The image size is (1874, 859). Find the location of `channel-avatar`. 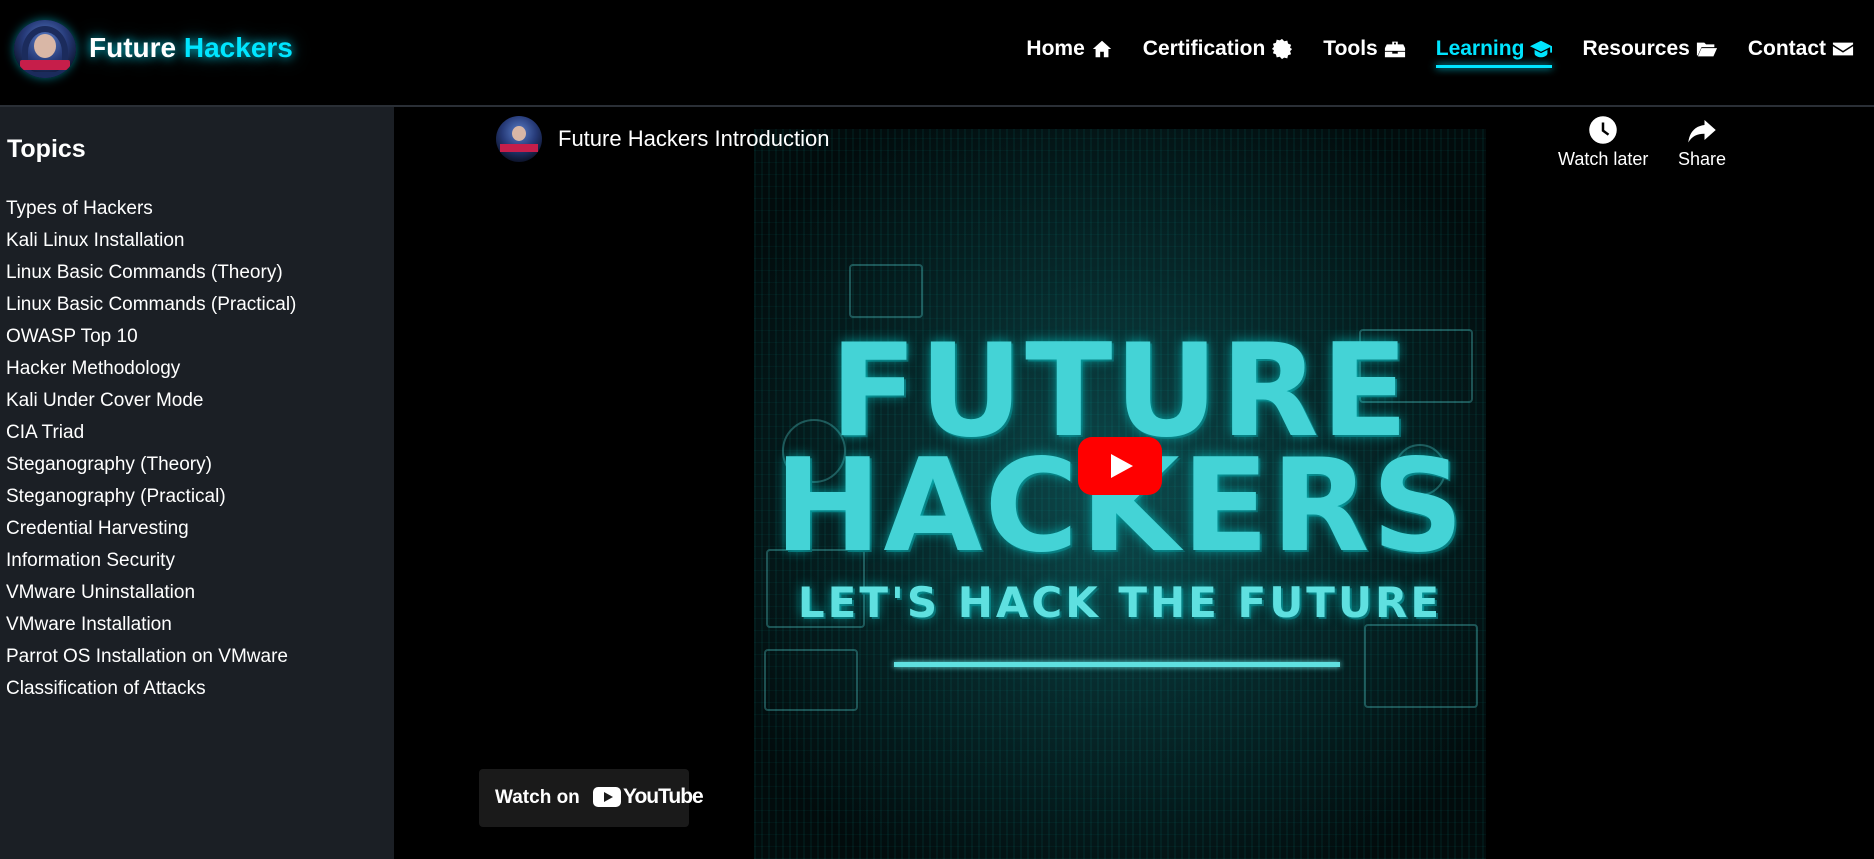

channel-avatar is located at coordinates (519, 139).